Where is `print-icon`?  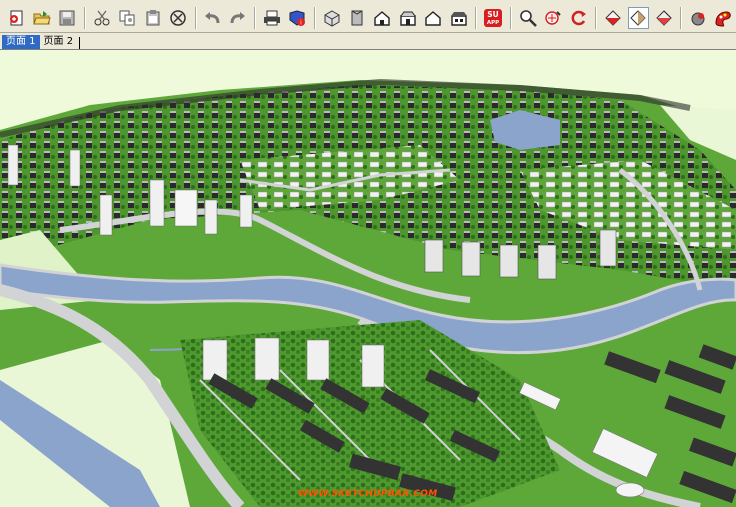
print-icon is located at coordinates (271, 18).